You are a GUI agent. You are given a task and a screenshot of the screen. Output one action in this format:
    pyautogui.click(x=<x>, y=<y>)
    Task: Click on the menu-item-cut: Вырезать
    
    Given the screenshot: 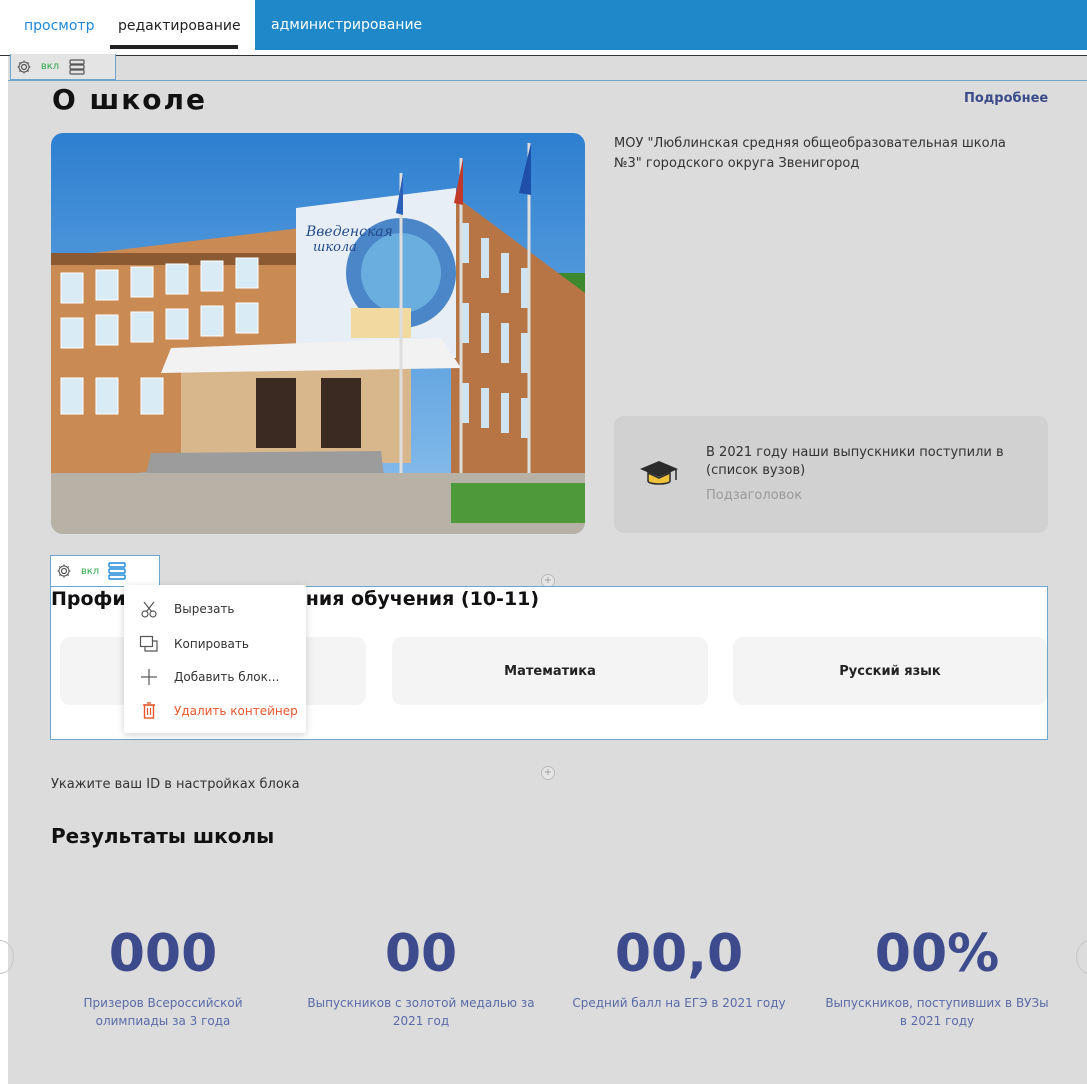 What is the action you would take?
    pyautogui.click(x=215, y=609)
    